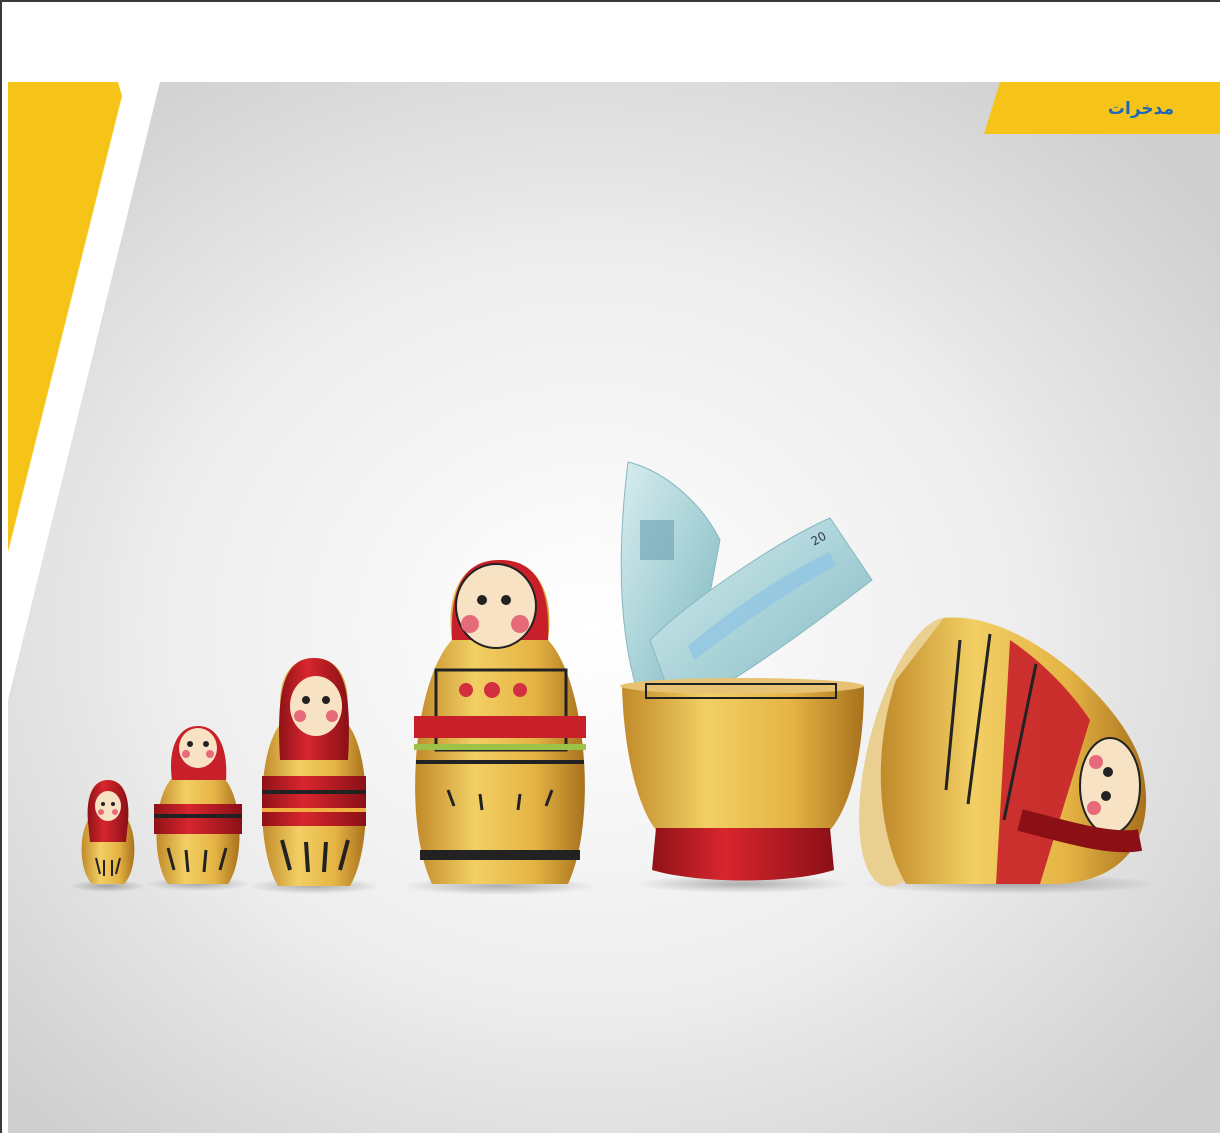 This screenshot has height=1133, width=1220. What do you see at coordinates (742, 779) in the screenshot?
I see `nesting-doll-5-open` at bounding box center [742, 779].